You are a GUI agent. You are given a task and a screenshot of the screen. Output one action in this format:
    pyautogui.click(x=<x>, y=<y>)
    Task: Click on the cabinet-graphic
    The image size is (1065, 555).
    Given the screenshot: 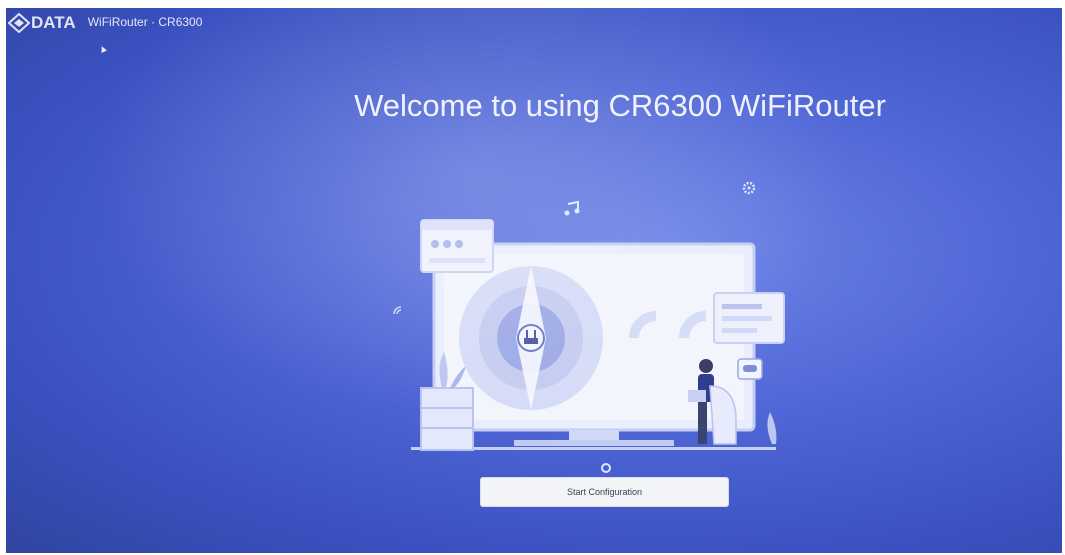 What is the action you would take?
    pyautogui.click(x=447, y=419)
    